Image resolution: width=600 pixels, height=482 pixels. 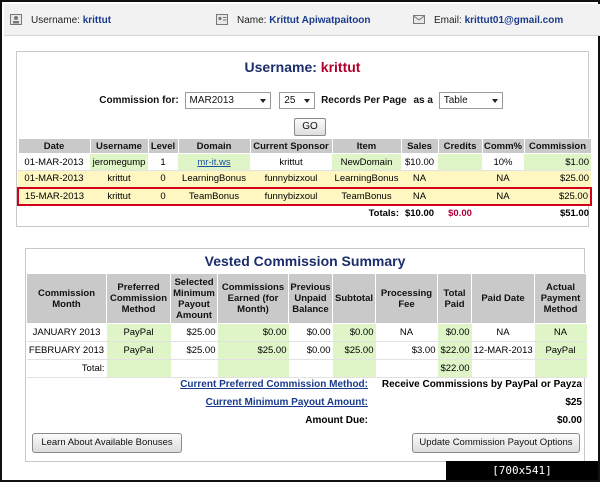 What do you see at coordinates (503, 162) in the screenshot?
I see `cell-comm-pct: 10%` at bounding box center [503, 162].